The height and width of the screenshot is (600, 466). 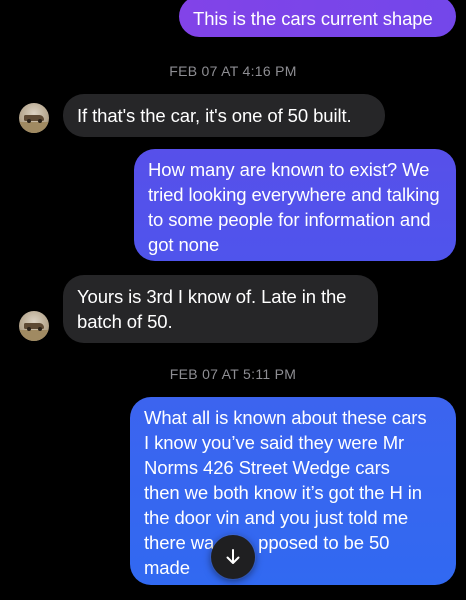 I want to click on message-line: What all is known about these cars, so click(x=285, y=417).